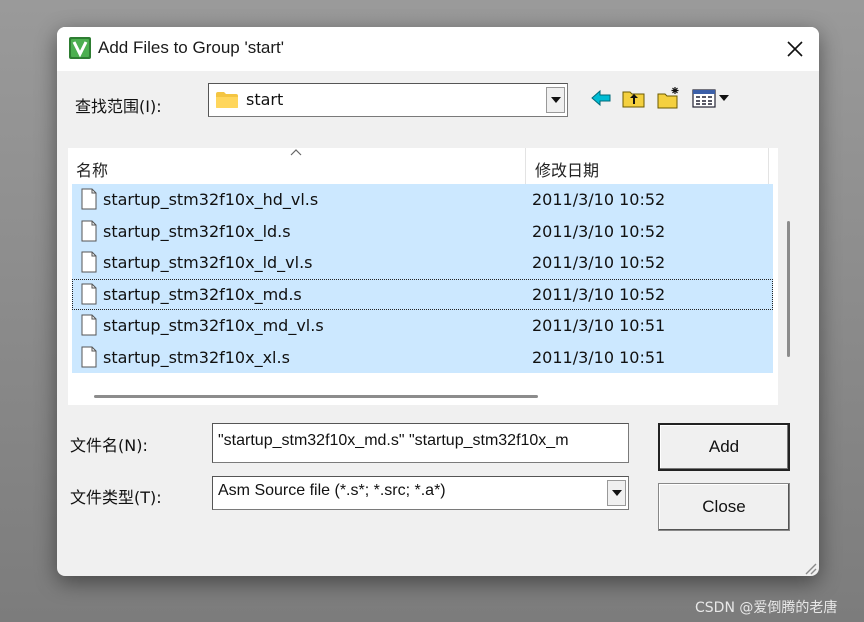 This screenshot has width=864, height=622. What do you see at coordinates (422, 294) in the screenshot?
I see `file-row: startup_stm32f10x_md.s 2011/3/10 10:52` at bounding box center [422, 294].